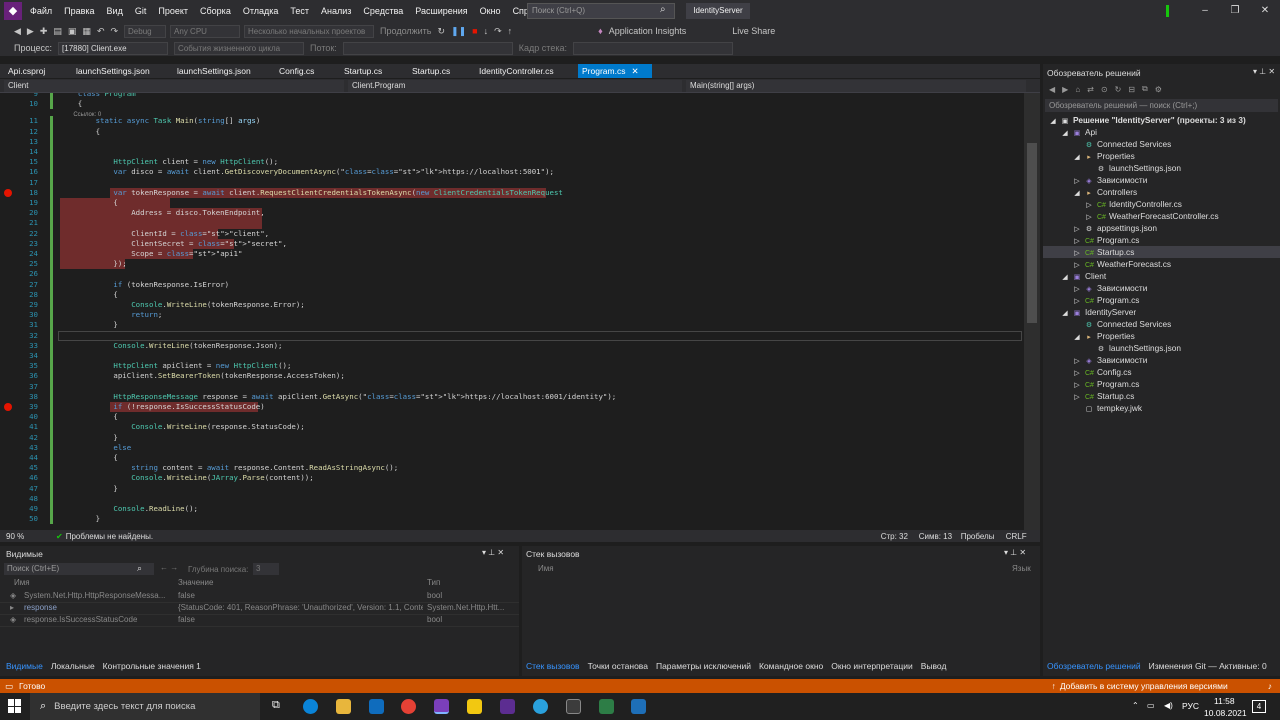 This screenshot has height=720, width=1280. I want to click on tab-output: Вывод, so click(934, 666).